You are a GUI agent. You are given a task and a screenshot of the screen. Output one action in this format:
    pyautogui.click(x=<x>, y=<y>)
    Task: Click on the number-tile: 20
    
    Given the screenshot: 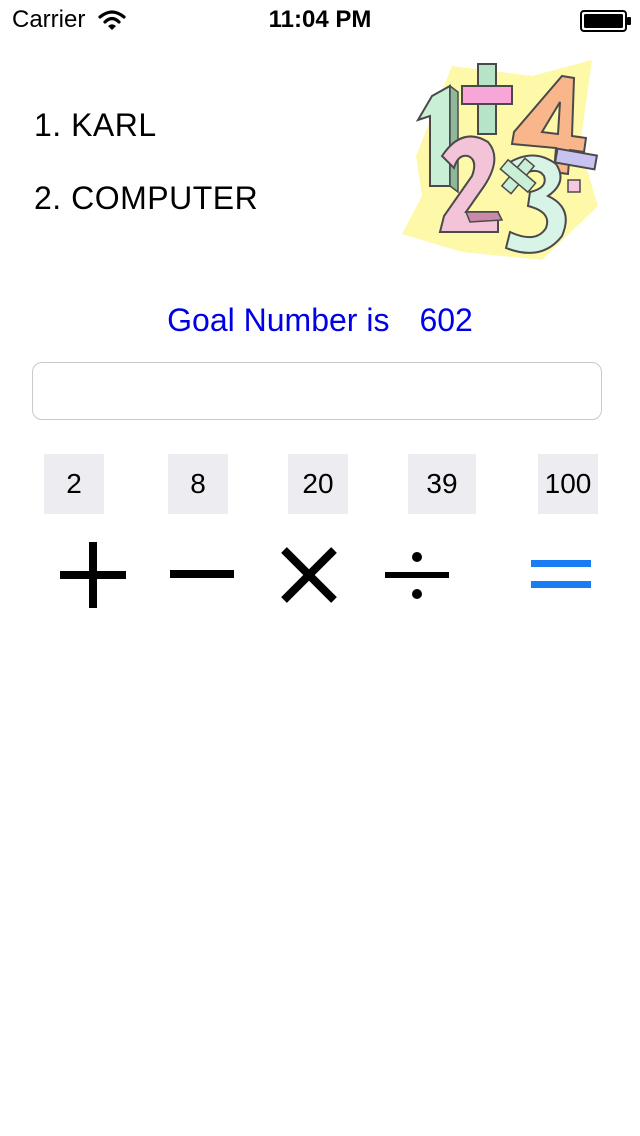 What is the action you would take?
    pyautogui.click(x=318, y=484)
    